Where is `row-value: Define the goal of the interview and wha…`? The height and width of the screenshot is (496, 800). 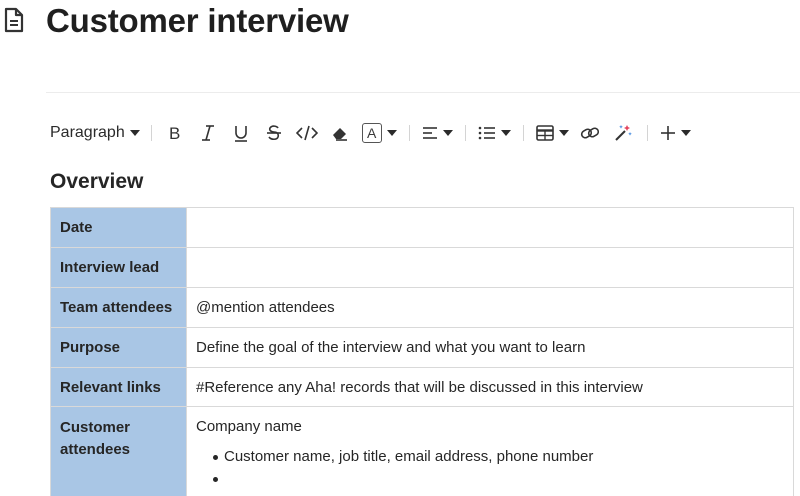
row-value: Define the goal of the interview and wha… is located at coordinates (490, 347).